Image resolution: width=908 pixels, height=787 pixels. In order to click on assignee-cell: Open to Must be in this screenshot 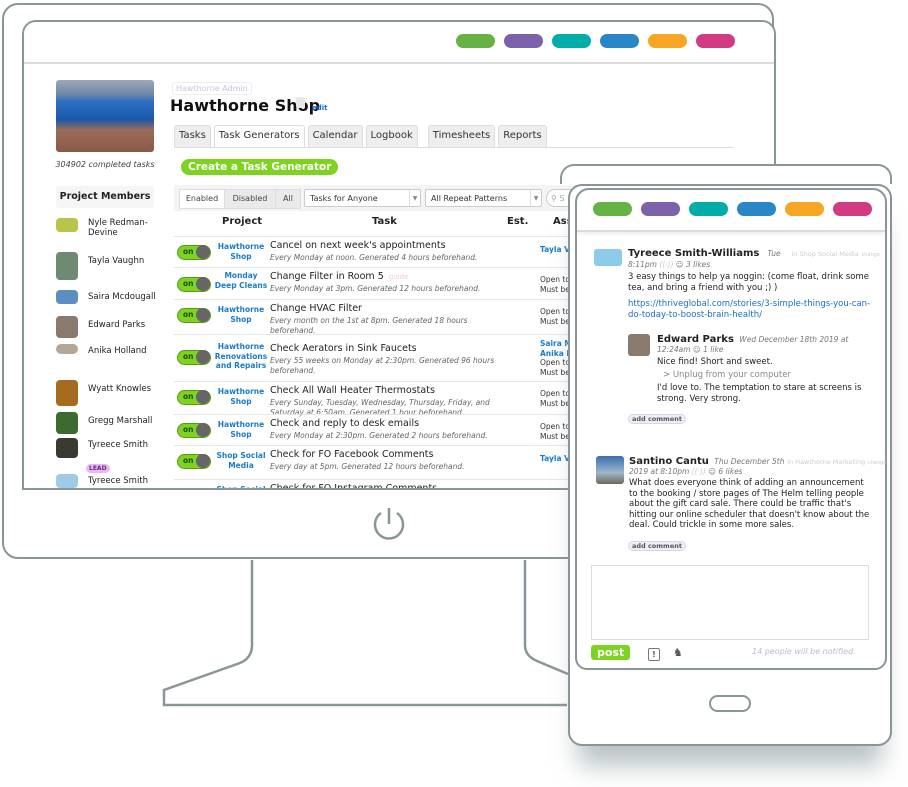, I will do `click(555, 316)`.